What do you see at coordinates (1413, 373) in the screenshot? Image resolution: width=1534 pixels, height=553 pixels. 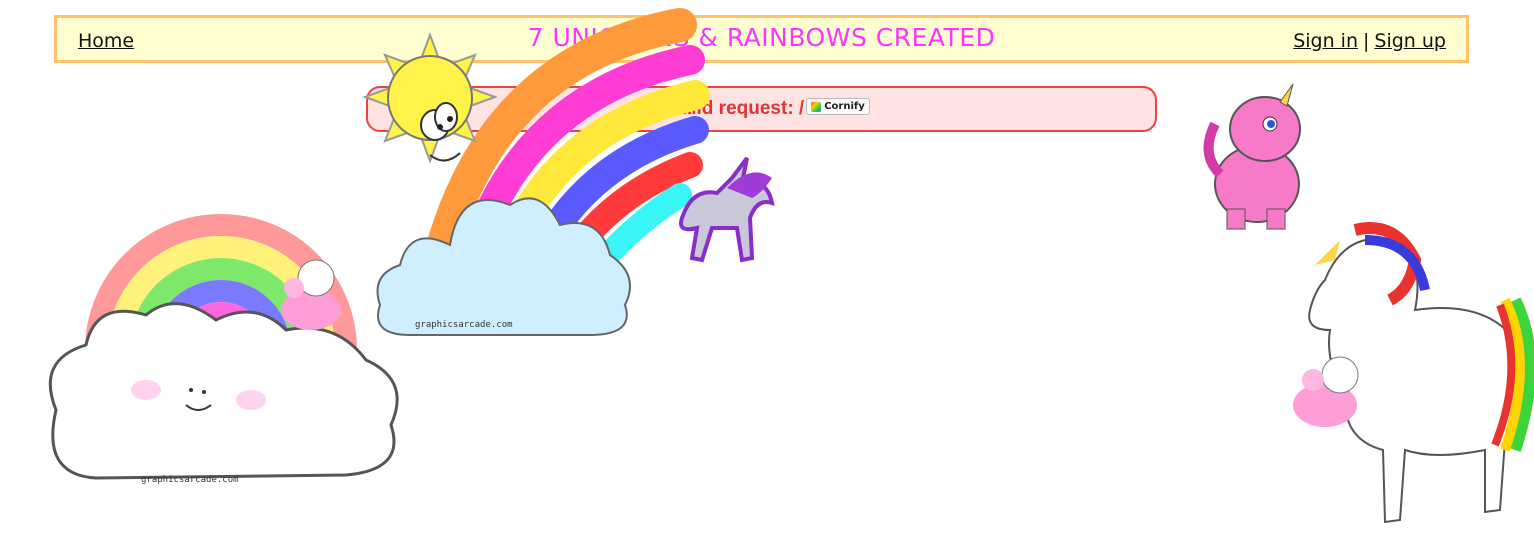 I see `white-unicorn-sticker` at bounding box center [1413, 373].